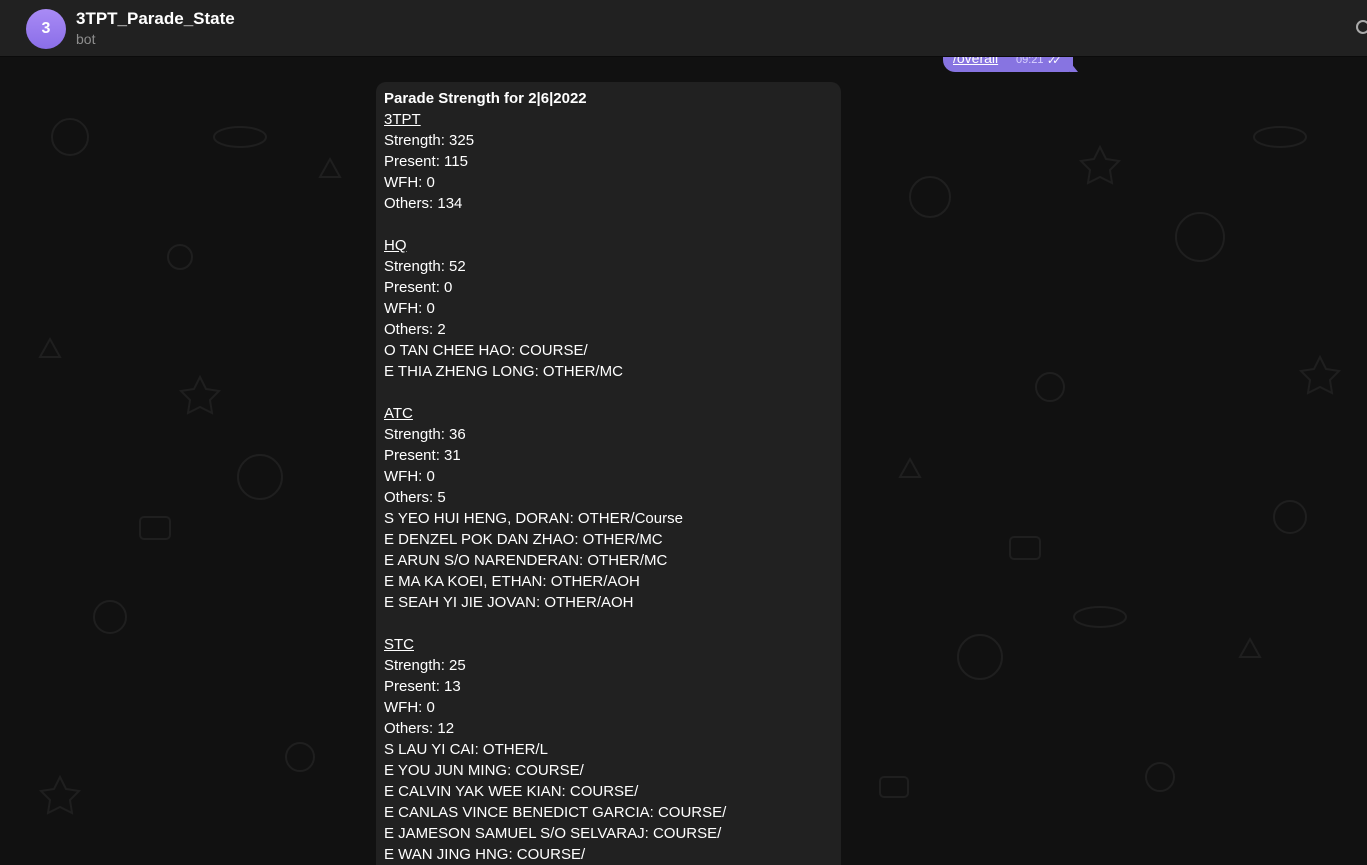 The height and width of the screenshot is (865, 1367). Describe the element at coordinates (422, 455) in the screenshot. I see `message-line: Present: 31` at that location.